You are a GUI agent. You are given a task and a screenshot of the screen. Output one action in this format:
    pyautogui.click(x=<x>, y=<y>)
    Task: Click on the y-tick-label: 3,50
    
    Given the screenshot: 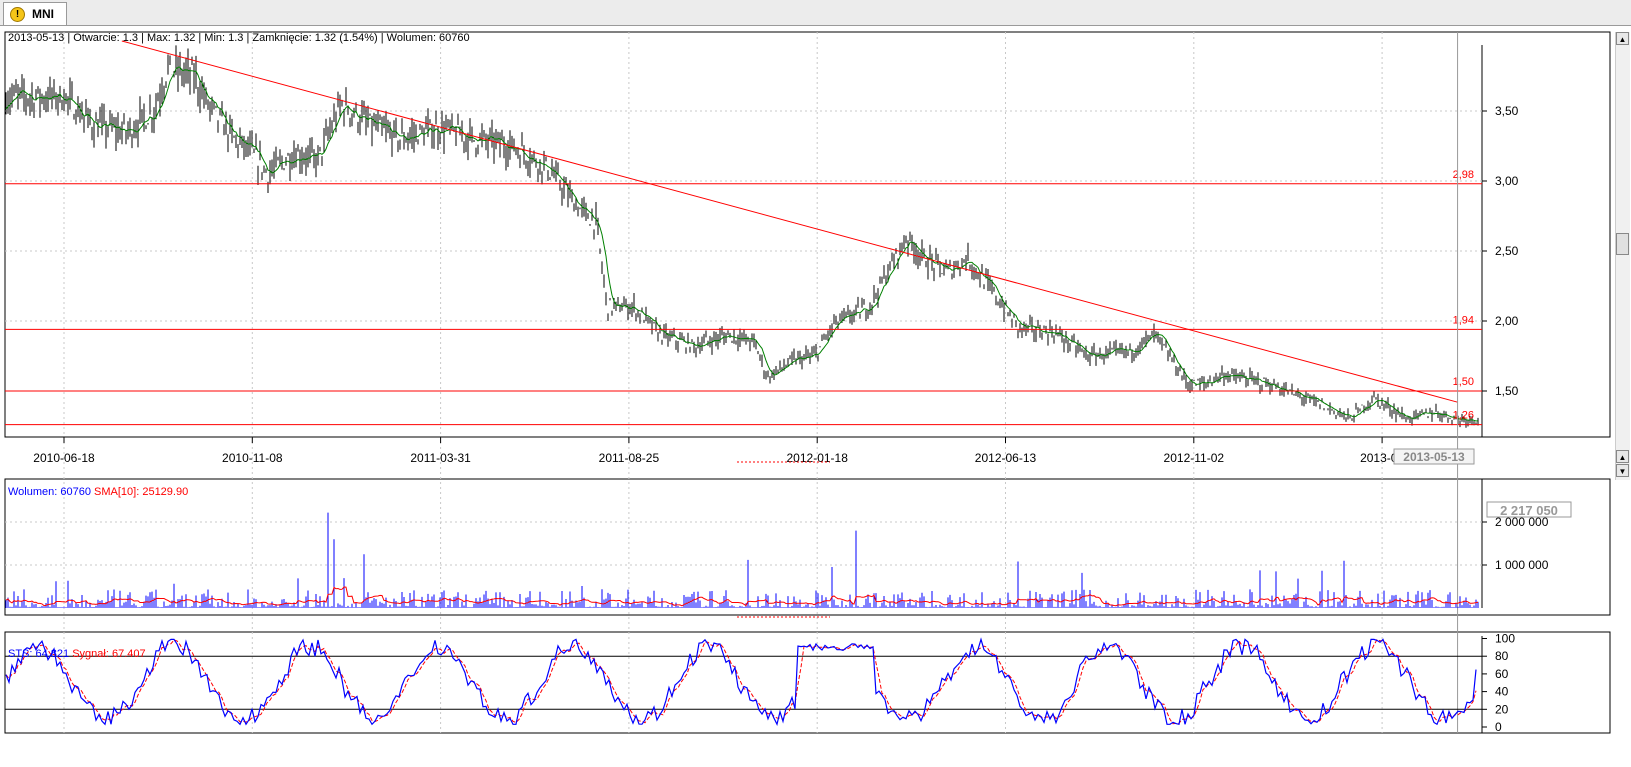 What is the action you would take?
    pyautogui.click(x=1507, y=111)
    